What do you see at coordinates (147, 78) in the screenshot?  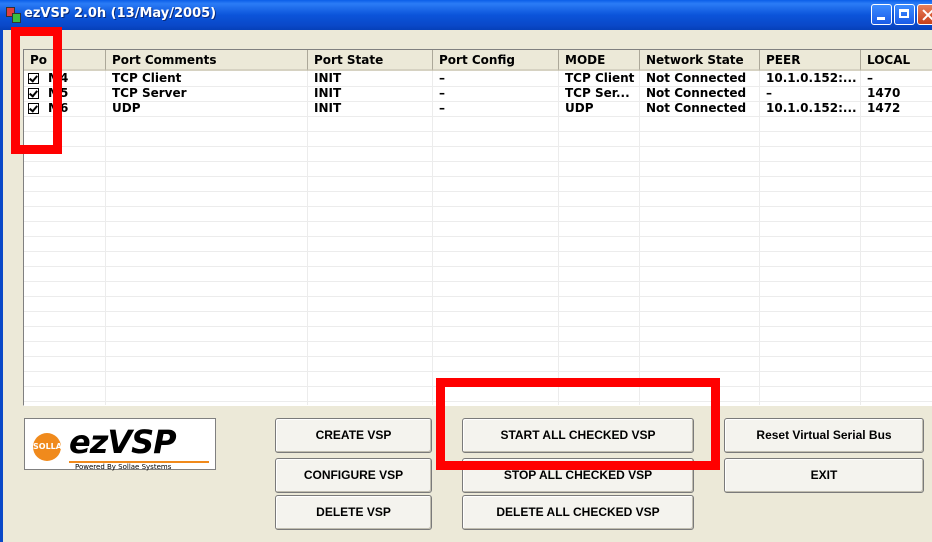 I see `cell-port-comments: TCP Client` at bounding box center [147, 78].